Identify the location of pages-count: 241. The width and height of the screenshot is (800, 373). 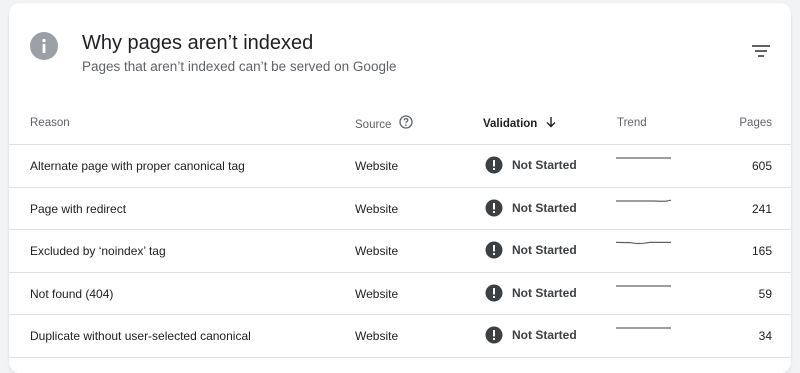
(761, 208).